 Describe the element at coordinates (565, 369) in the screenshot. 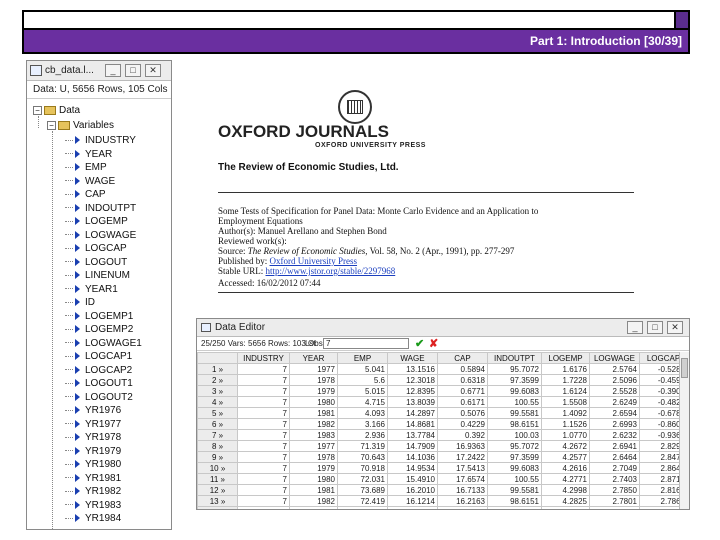

I see `table-cell: 1.6176` at that location.